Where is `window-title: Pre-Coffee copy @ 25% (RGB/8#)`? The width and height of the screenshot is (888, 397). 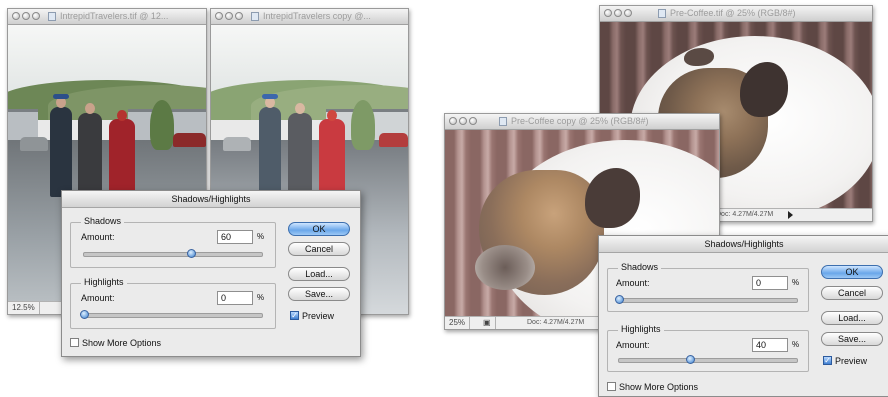
window-title: Pre-Coffee copy @ 25% (RGB/8#) is located at coordinates (580, 121).